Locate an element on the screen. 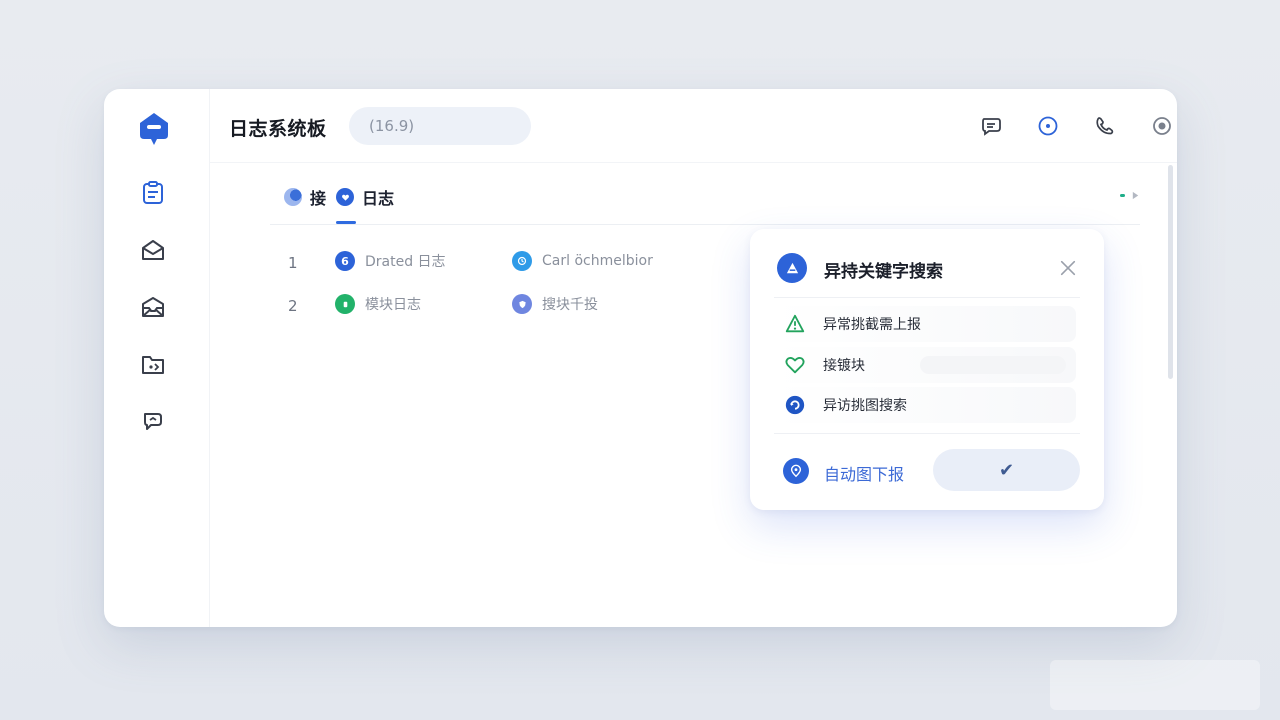  chat-bot-icon is located at coordinates (991, 127).